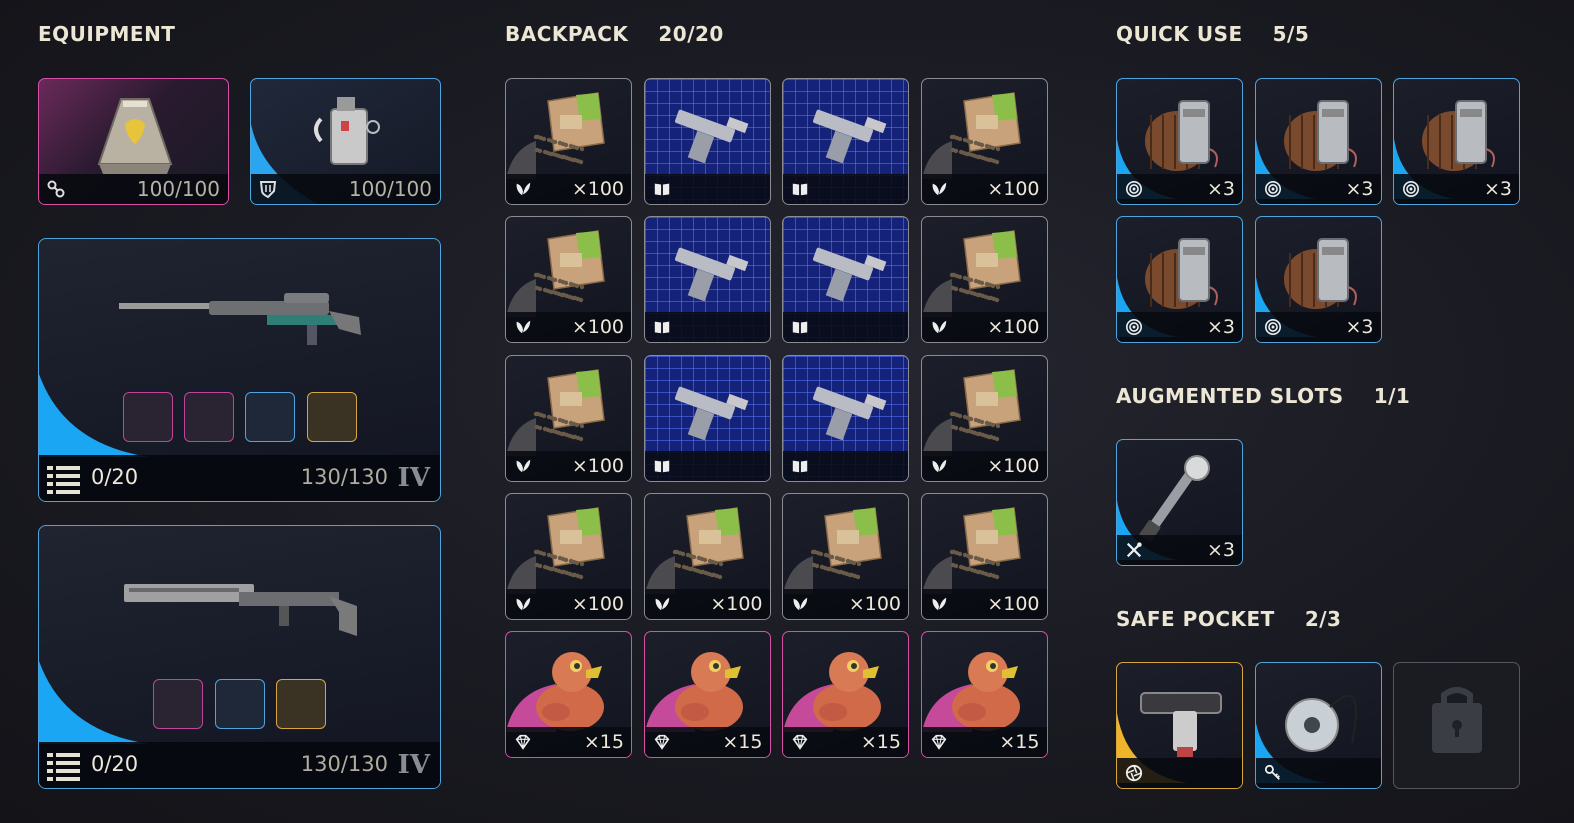 The width and height of the screenshot is (1574, 823). I want to click on backpack-slot-12: ×100, so click(984, 418).